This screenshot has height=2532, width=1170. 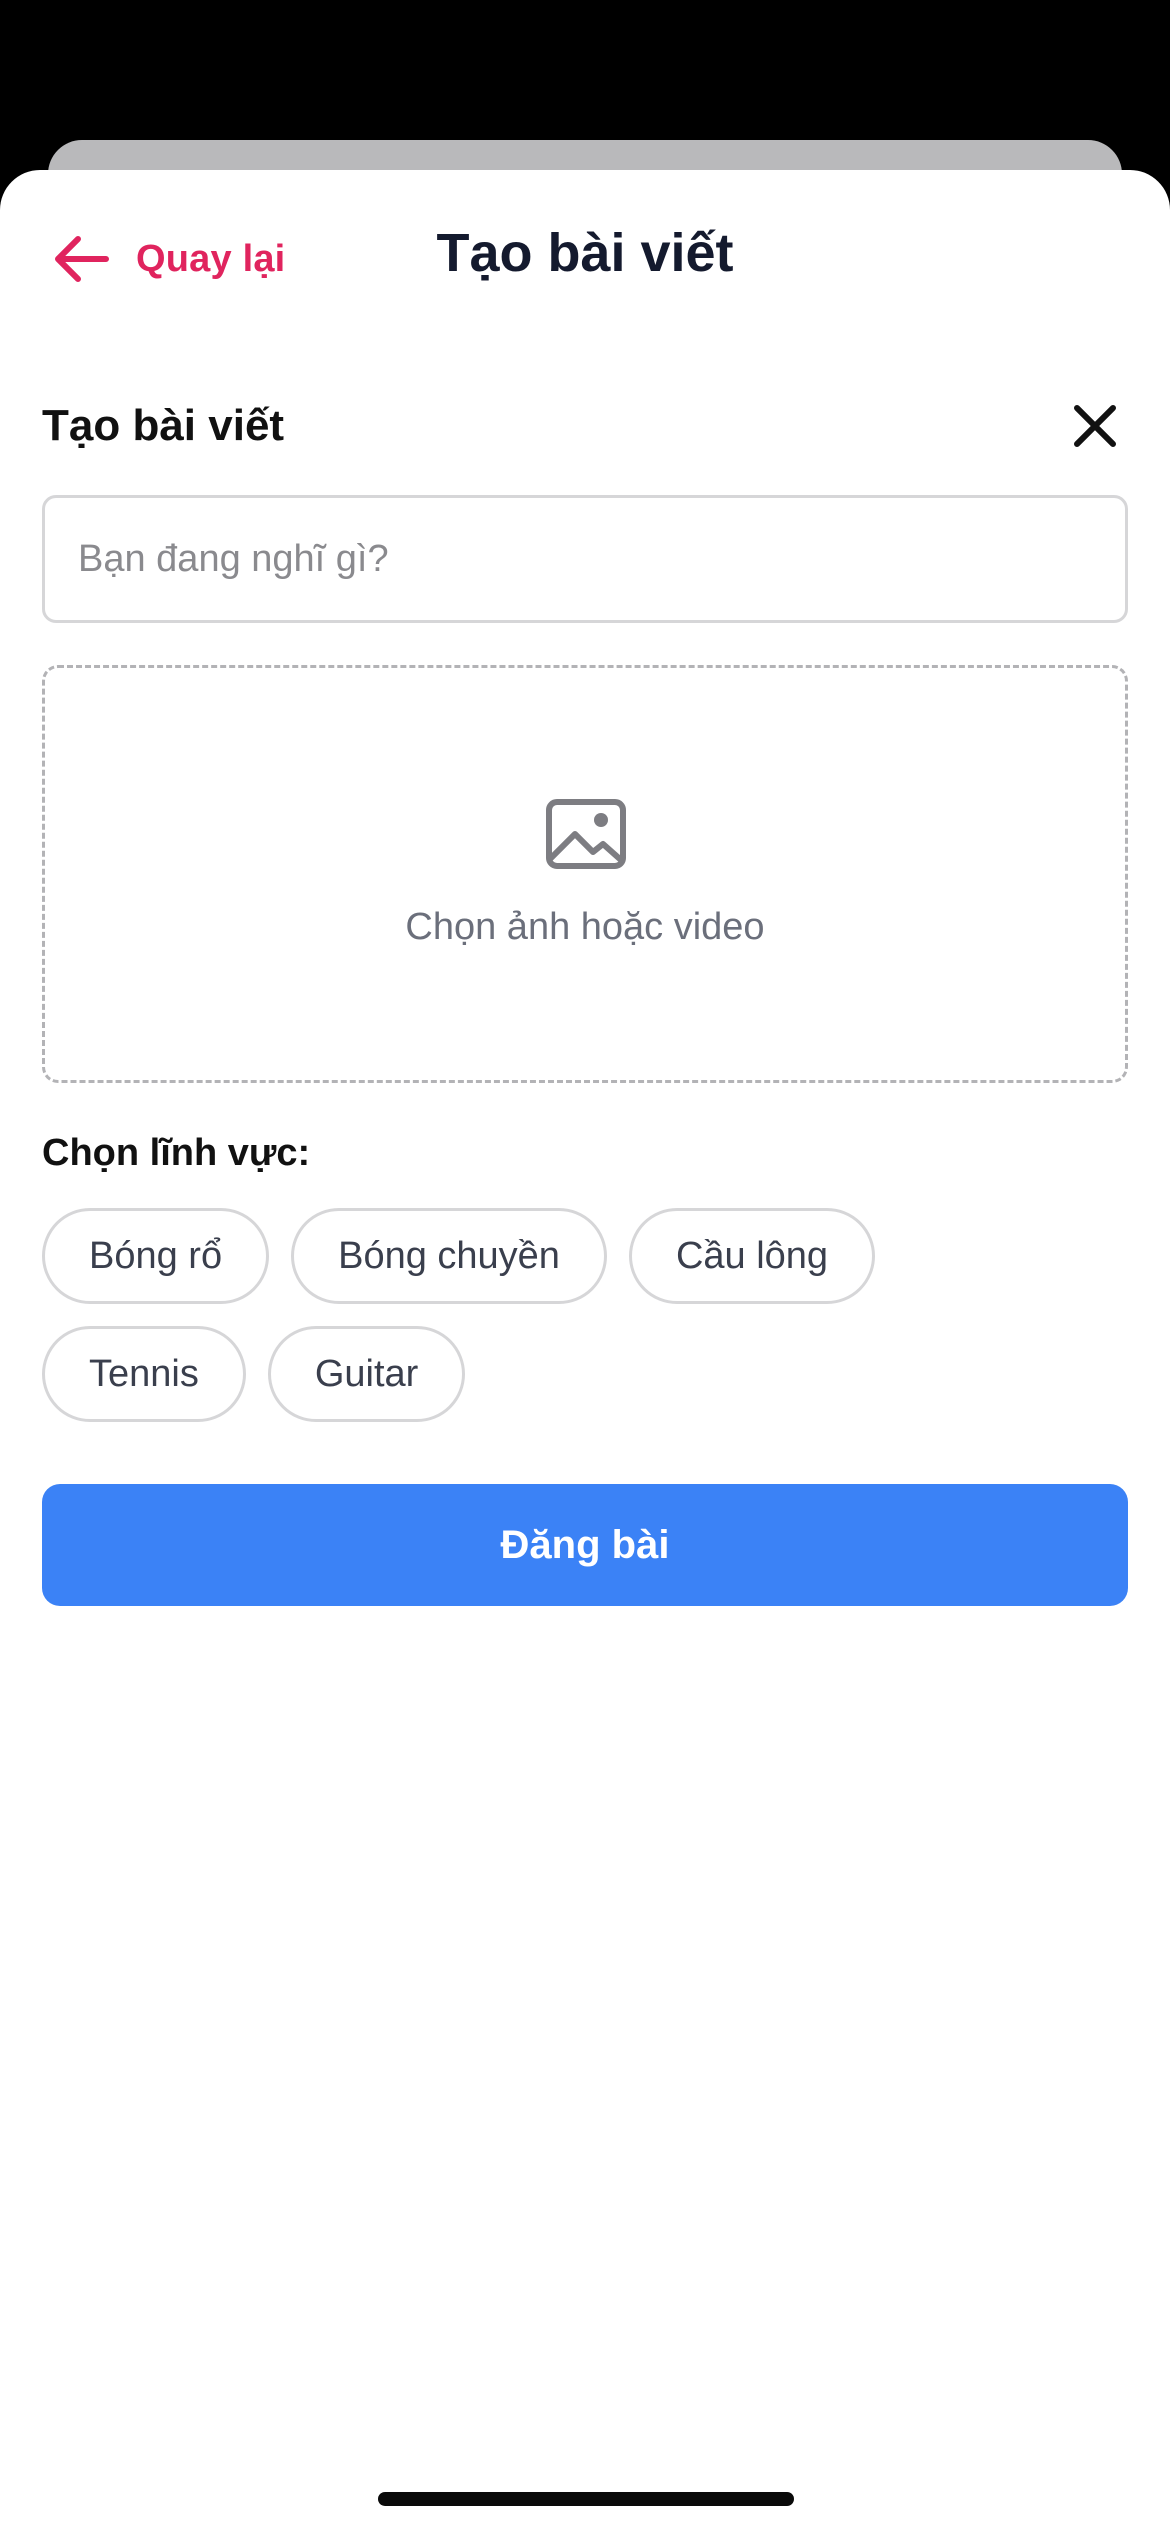 I want to click on submit-post-button: Đăng bài, so click(x=585, y=1545).